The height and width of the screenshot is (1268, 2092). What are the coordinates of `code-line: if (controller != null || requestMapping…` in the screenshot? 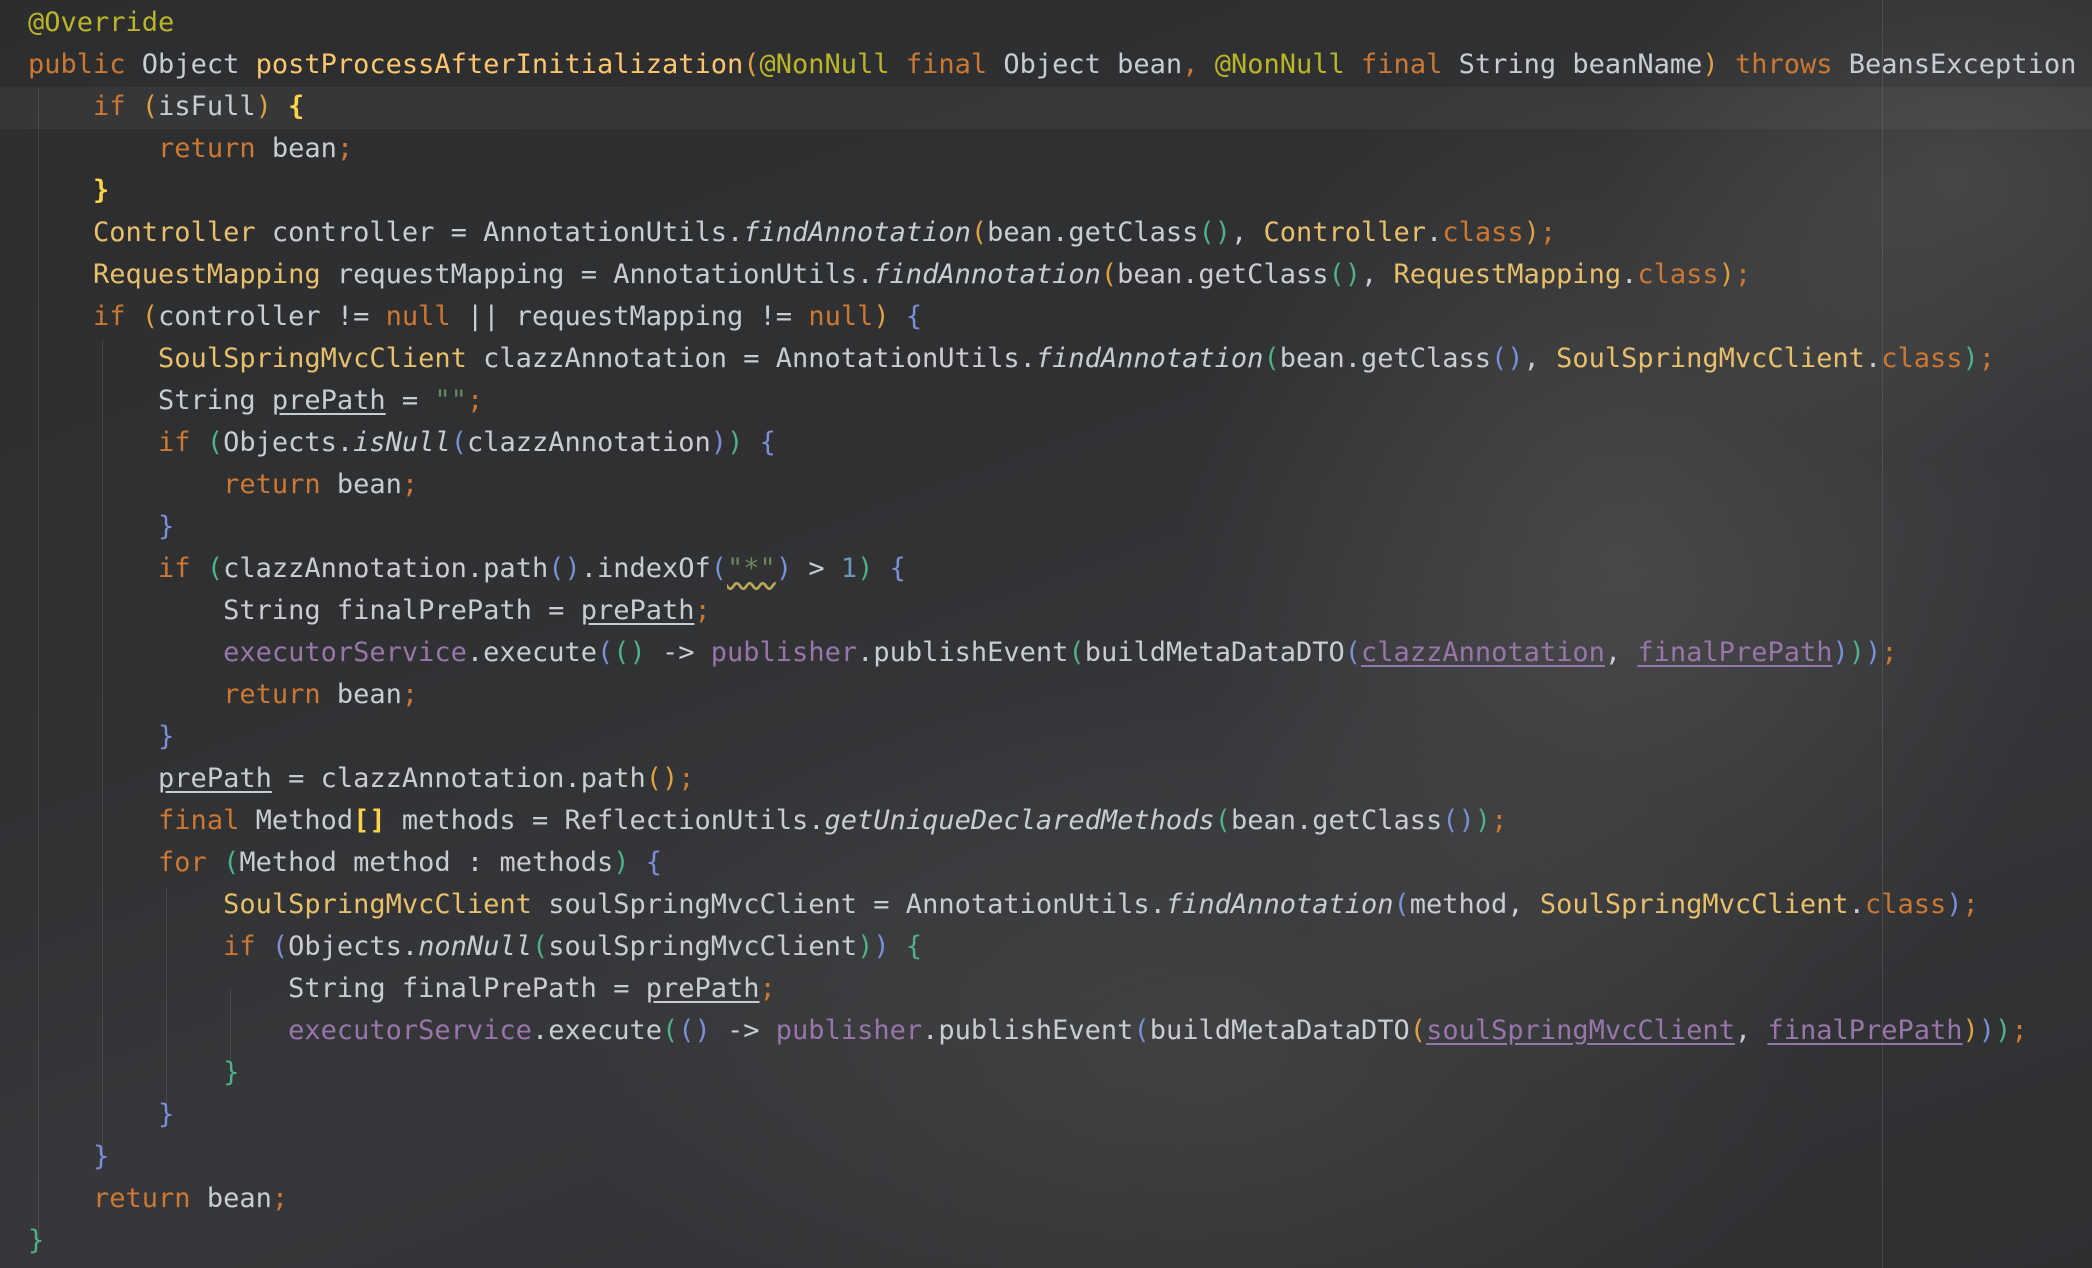 It's located at (1060, 317).